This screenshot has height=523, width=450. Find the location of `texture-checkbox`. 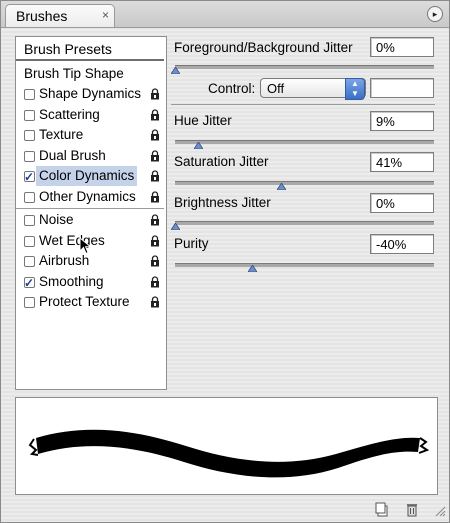

texture-checkbox is located at coordinates (29, 135).